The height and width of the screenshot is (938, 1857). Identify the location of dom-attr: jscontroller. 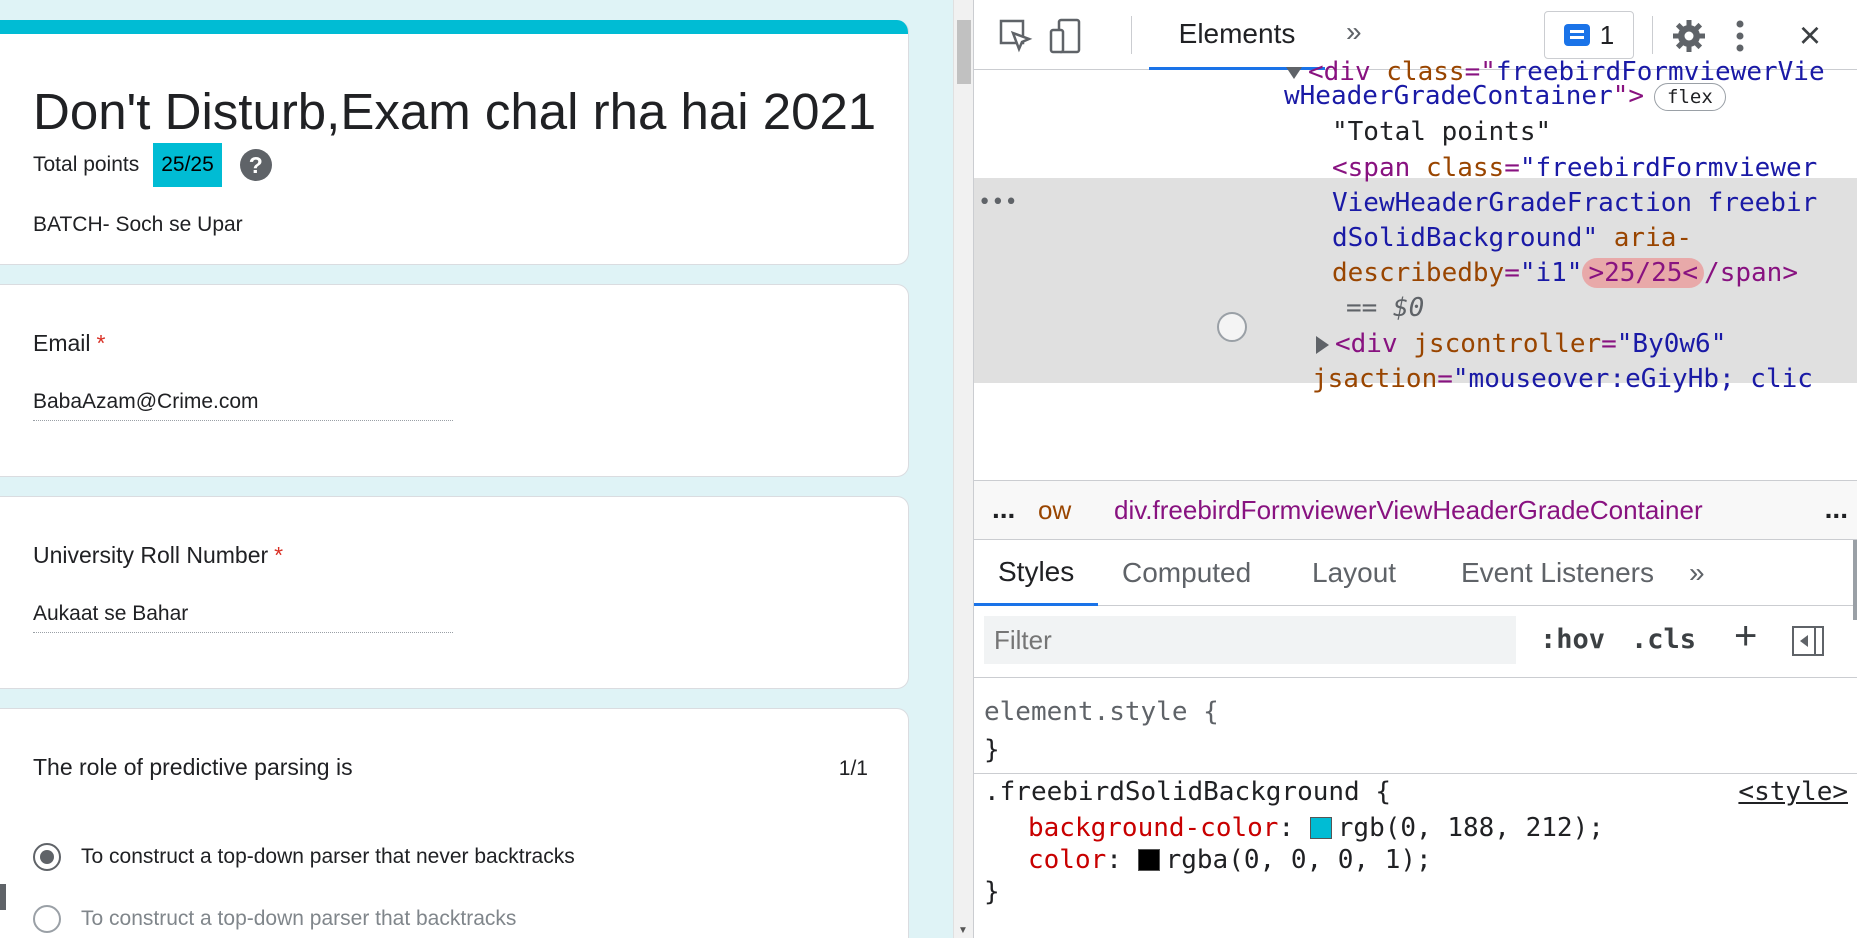
(1507, 344).